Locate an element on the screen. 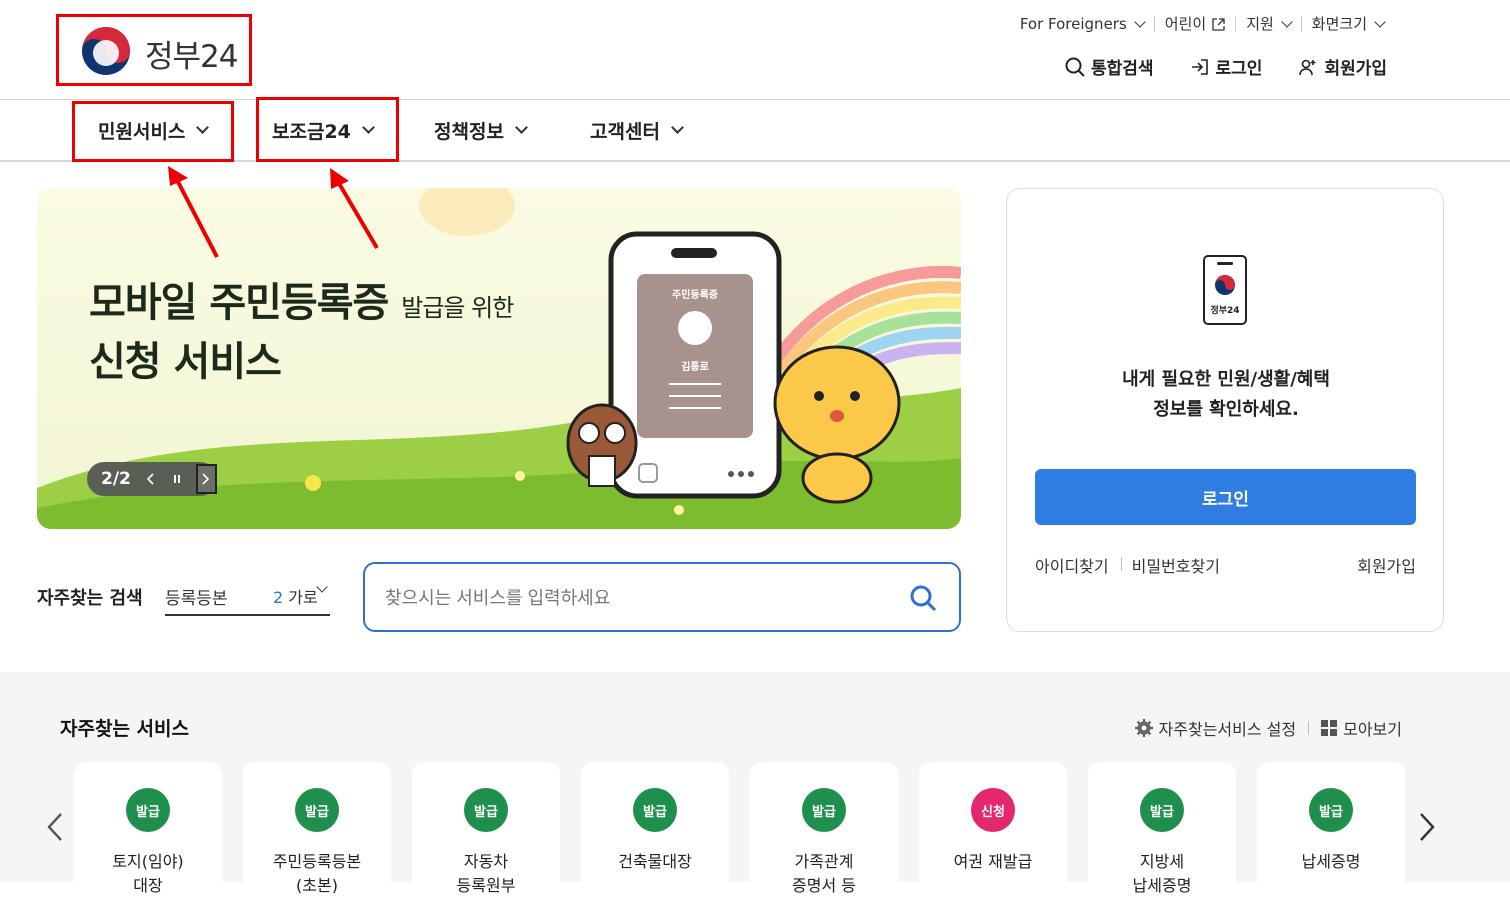 Image resolution: width=1510 pixels, height=902 pixels. service-card: 발급 자동차 등록원부 is located at coordinates (486, 832).